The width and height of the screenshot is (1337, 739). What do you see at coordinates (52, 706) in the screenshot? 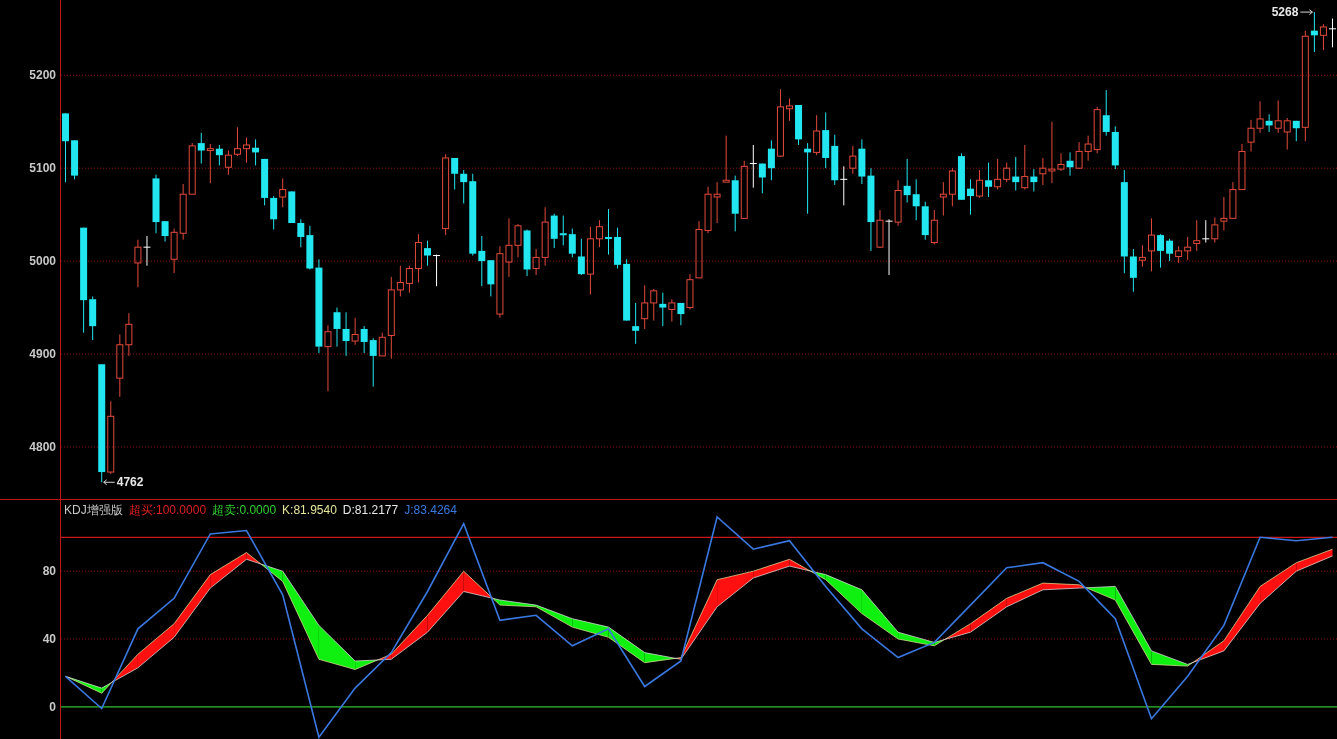
I see `axis-label: 0` at bounding box center [52, 706].